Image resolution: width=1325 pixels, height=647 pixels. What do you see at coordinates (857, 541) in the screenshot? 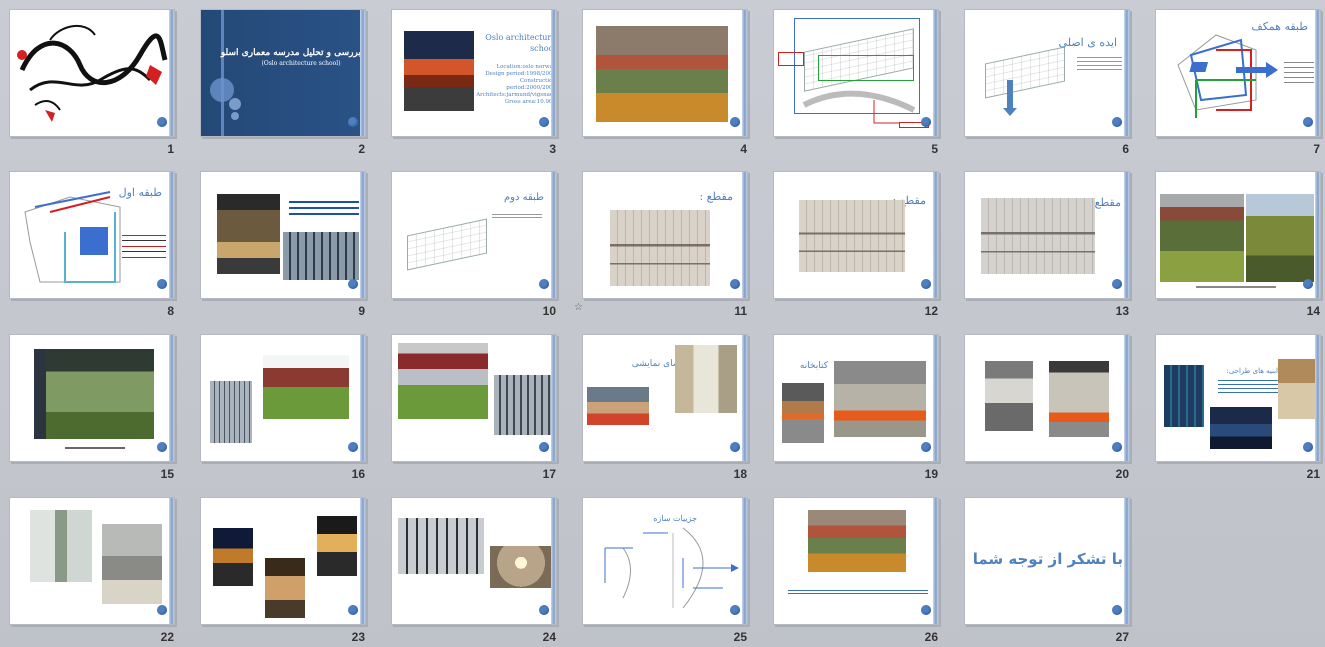
I see `campus-photo` at bounding box center [857, 541].